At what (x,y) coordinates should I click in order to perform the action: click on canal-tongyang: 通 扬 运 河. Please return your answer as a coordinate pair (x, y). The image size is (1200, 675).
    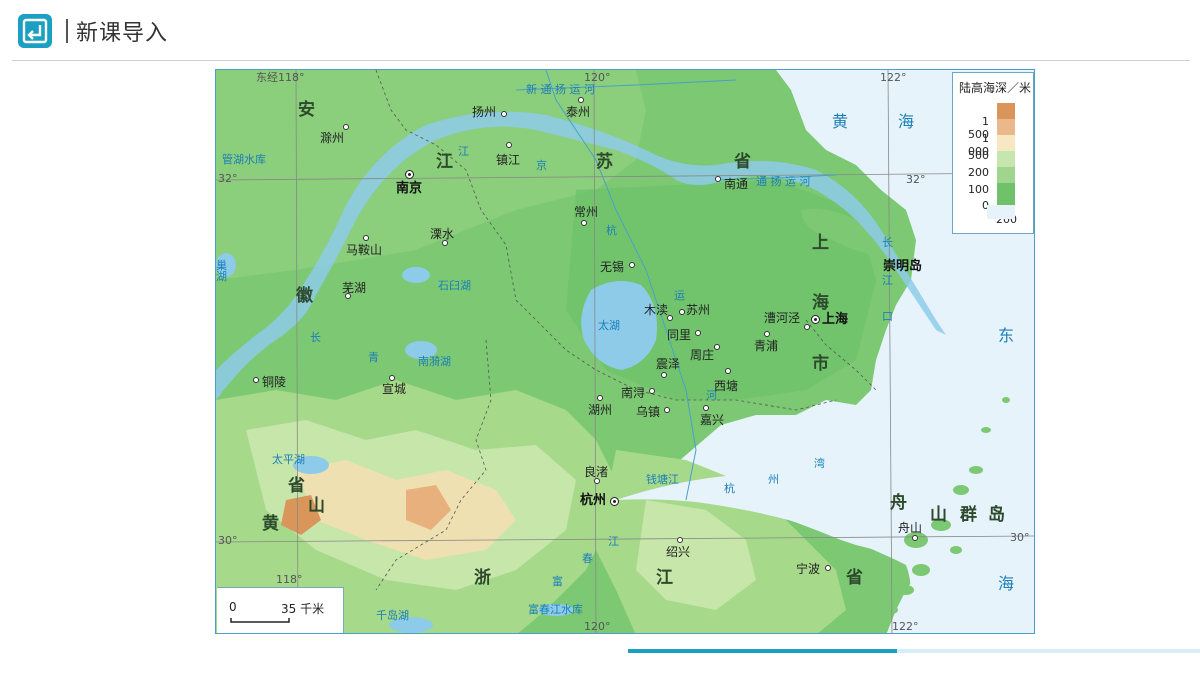
    Looking at the image, I should click on (783, 181).